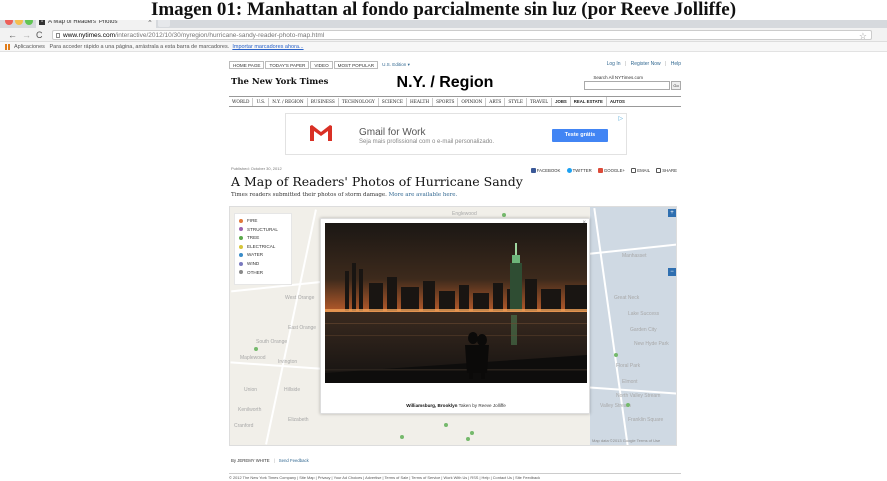 The height and width of the screenshot is (481, 887). What do you see at coordinates (659, 171) in the screenshot?
I see `share-icon` at bounding box center [659, 171].